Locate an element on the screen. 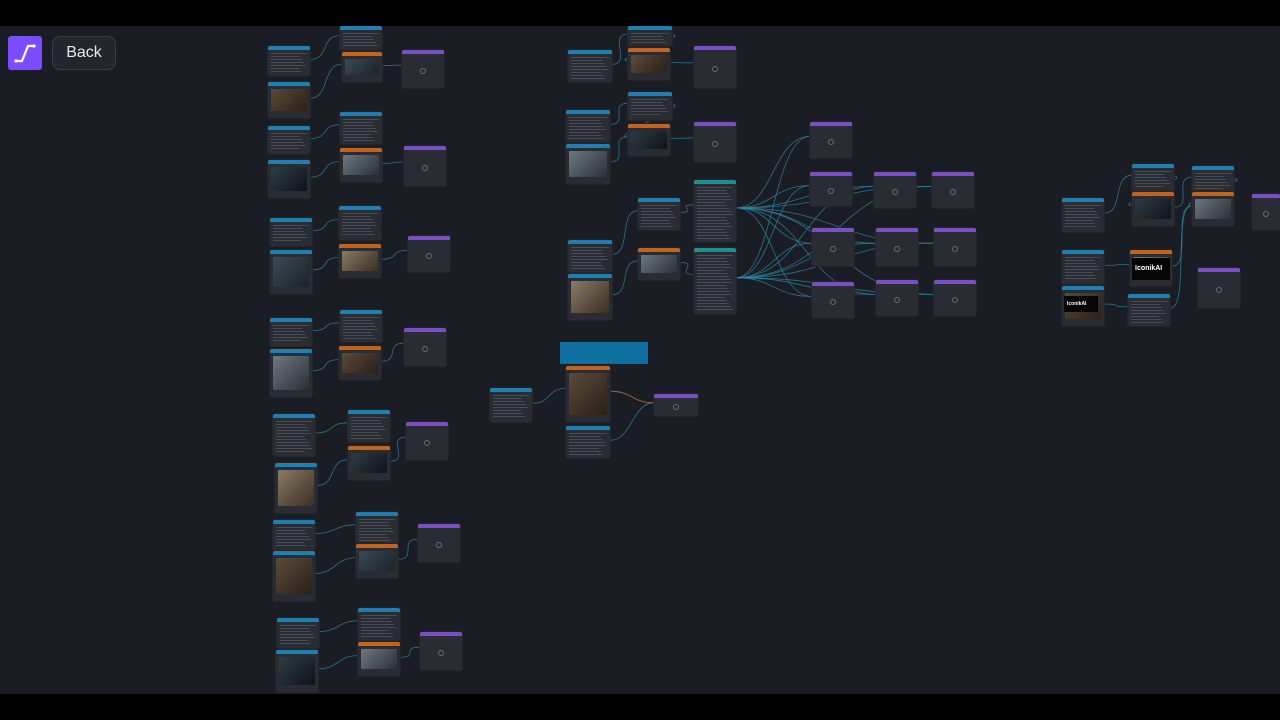  switch-node is located at coordinates (715, 211).